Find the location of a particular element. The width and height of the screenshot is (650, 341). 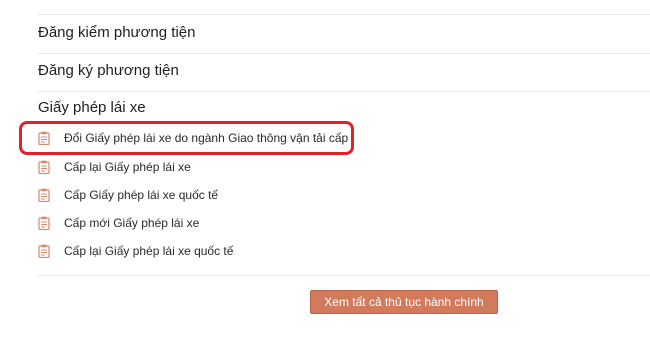

view-all-procedures-button: Xem tất cả thủ tục hành chính is located at coordinates (404, 302).